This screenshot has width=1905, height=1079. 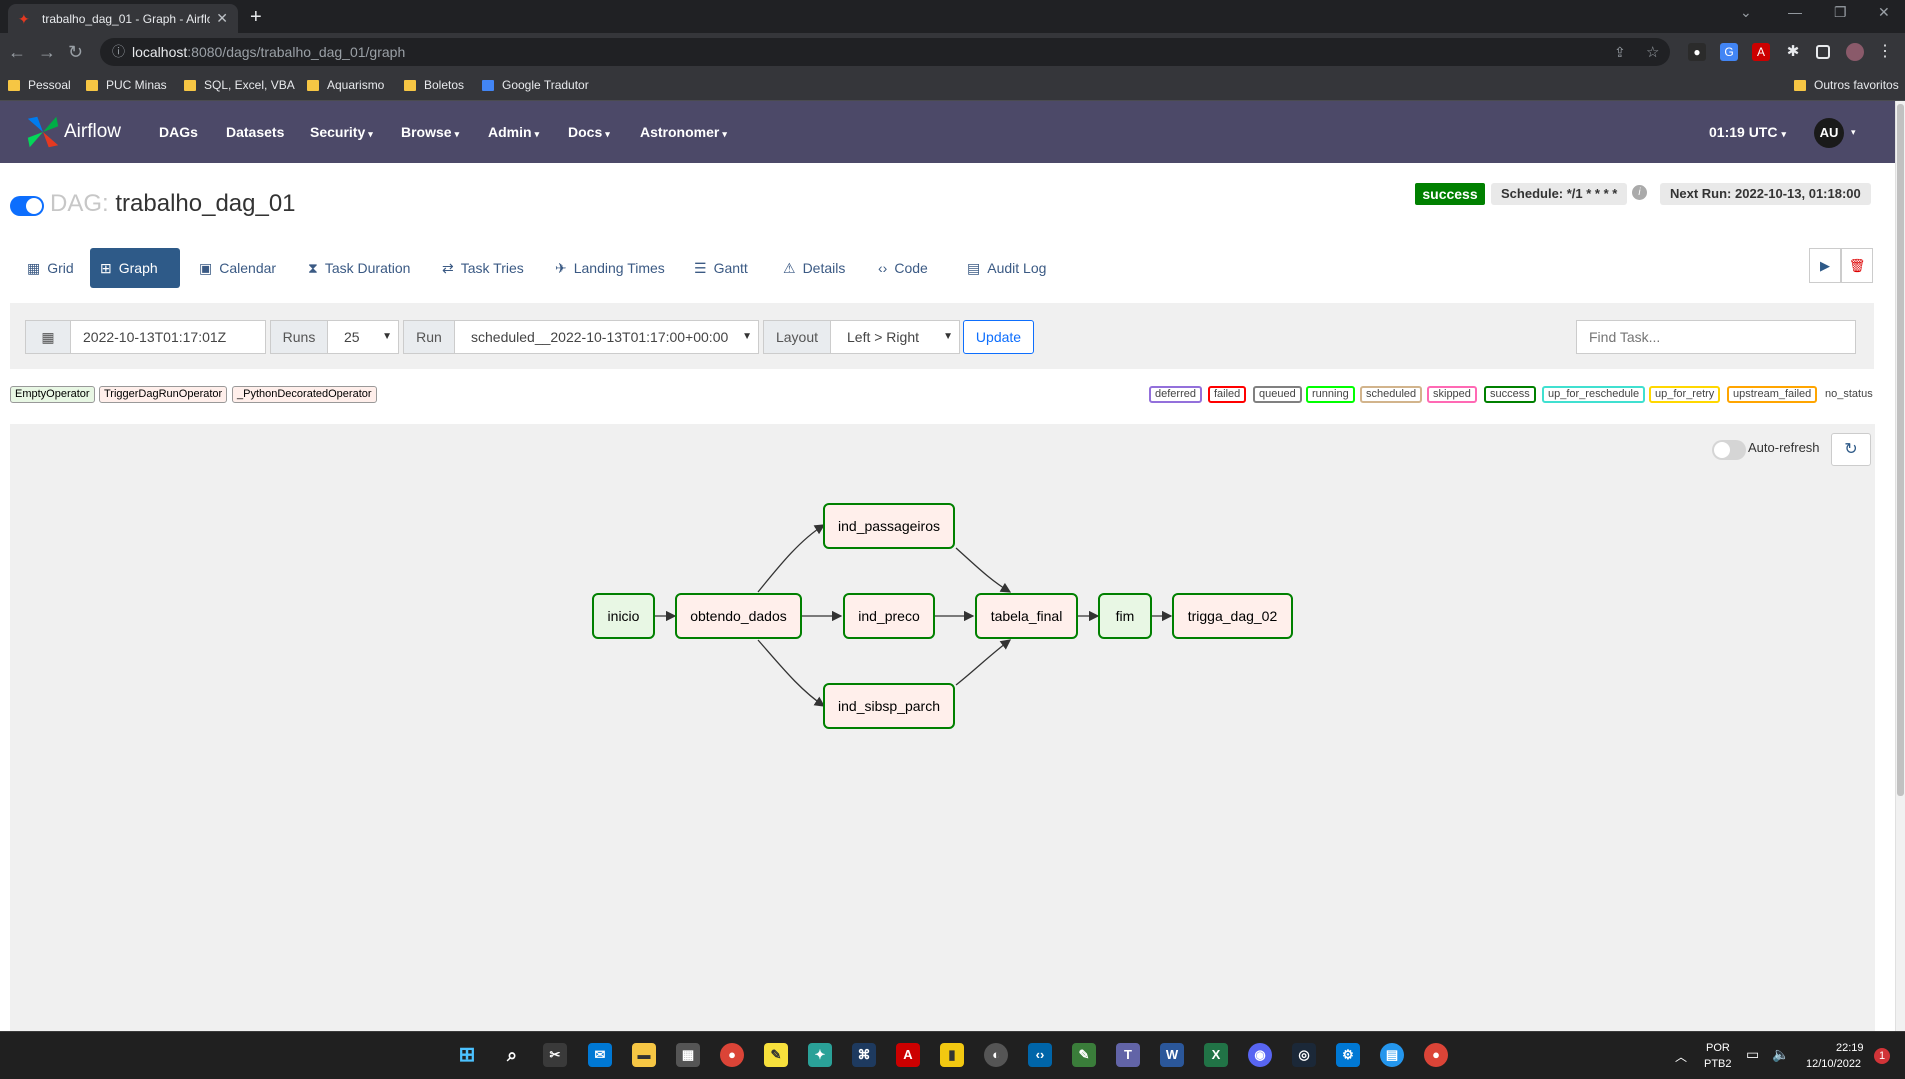 What do you see at coordinates (1652, 52) in the screenshot?
I see `bookmark-star-icon: ☆` at bounding box center [1652, 52].